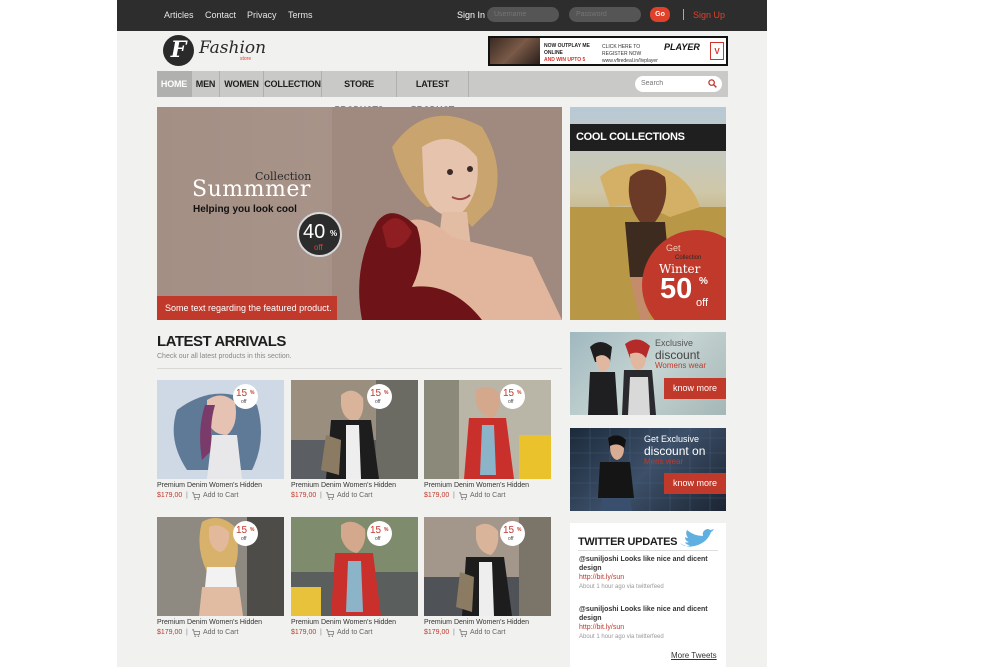  I want to click on logo-mark: F, so click(178, 50).